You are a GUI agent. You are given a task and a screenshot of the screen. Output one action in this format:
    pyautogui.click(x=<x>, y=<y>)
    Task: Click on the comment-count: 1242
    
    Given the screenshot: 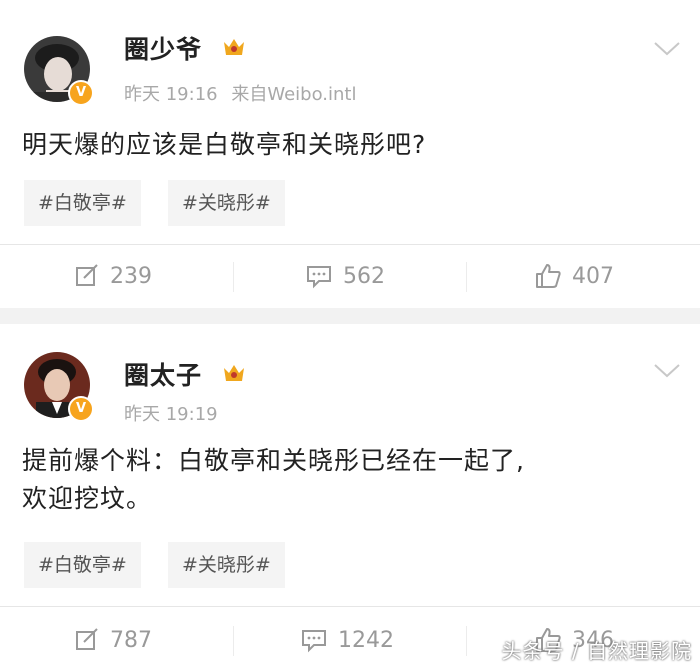 What is the action you would take?
    pyautogui.click(x=366, y=640)
    